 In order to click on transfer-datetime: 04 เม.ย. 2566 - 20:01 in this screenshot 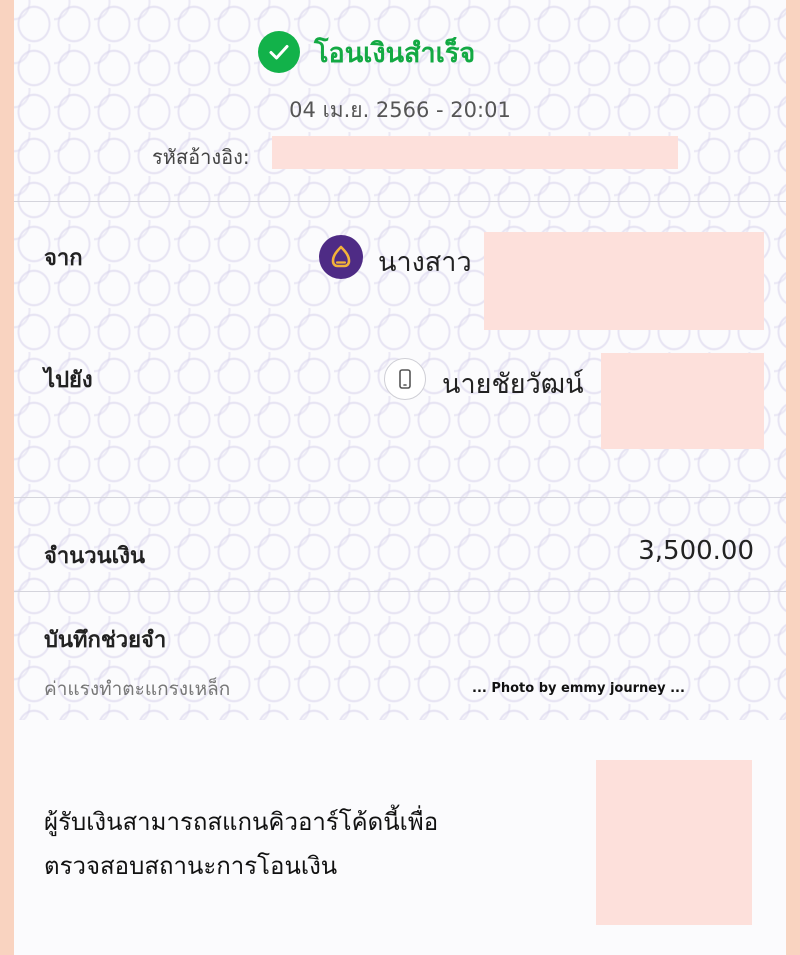, I will do `click(400, 110)`.